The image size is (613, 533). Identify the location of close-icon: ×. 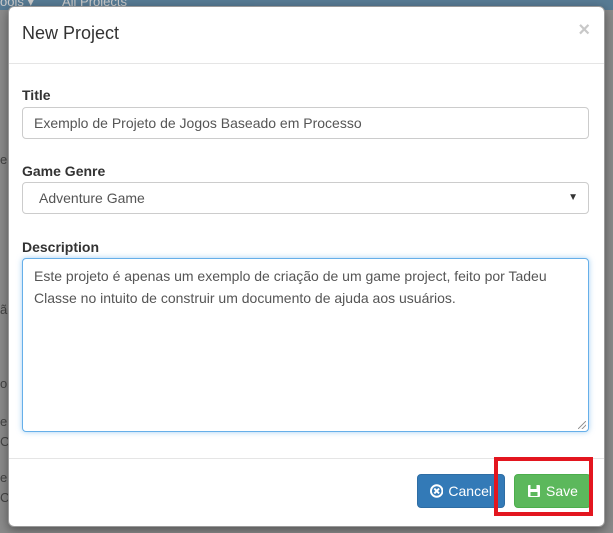
(584, 30).